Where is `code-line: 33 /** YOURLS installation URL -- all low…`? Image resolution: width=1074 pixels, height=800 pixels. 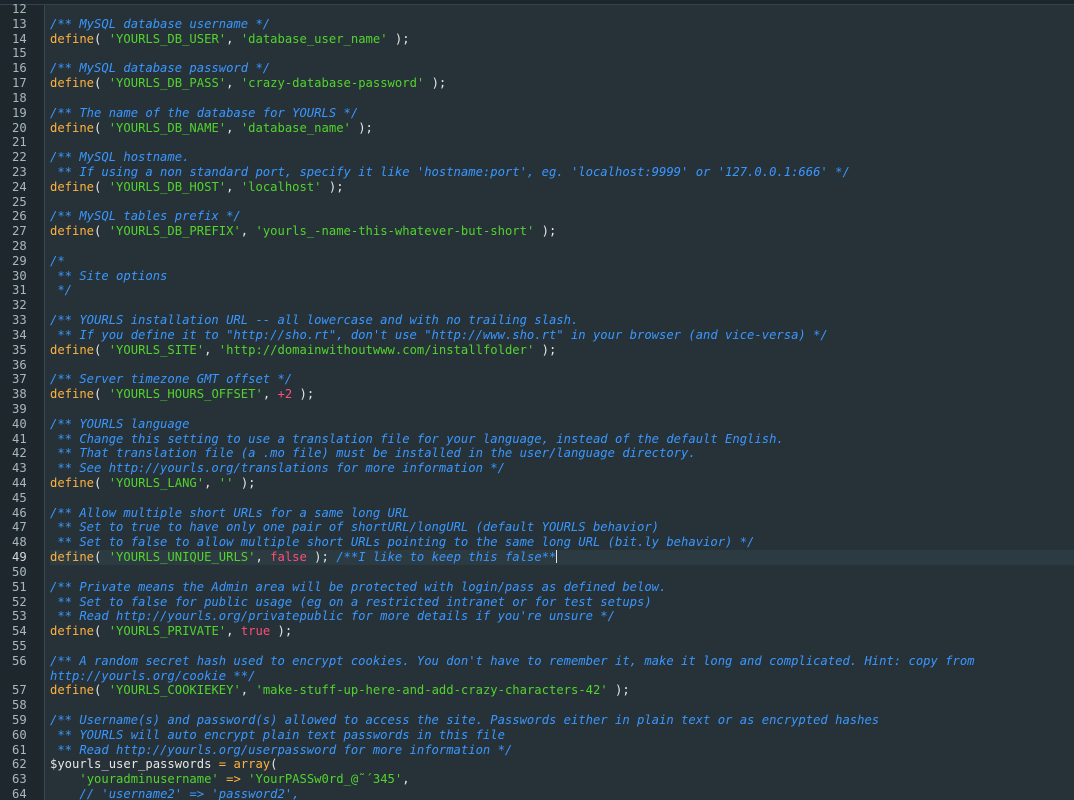 code-line: 33 /** YOURLS installation URL -- all low… is located at coordinates (537, 320).